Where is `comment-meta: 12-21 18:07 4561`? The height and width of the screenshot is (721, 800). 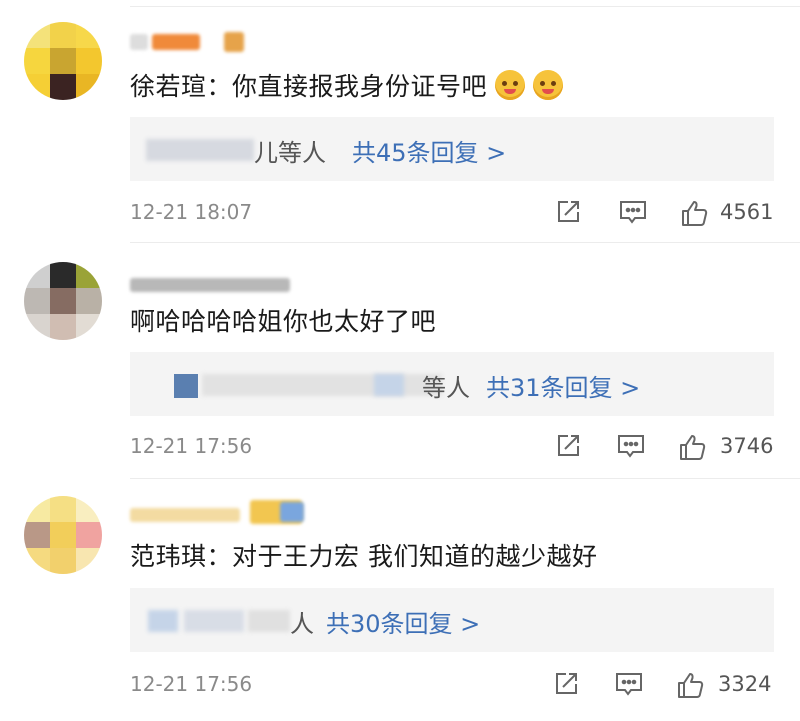 comment-meta: 12-21 18:07 4561 is located at coordinates (455, 213).